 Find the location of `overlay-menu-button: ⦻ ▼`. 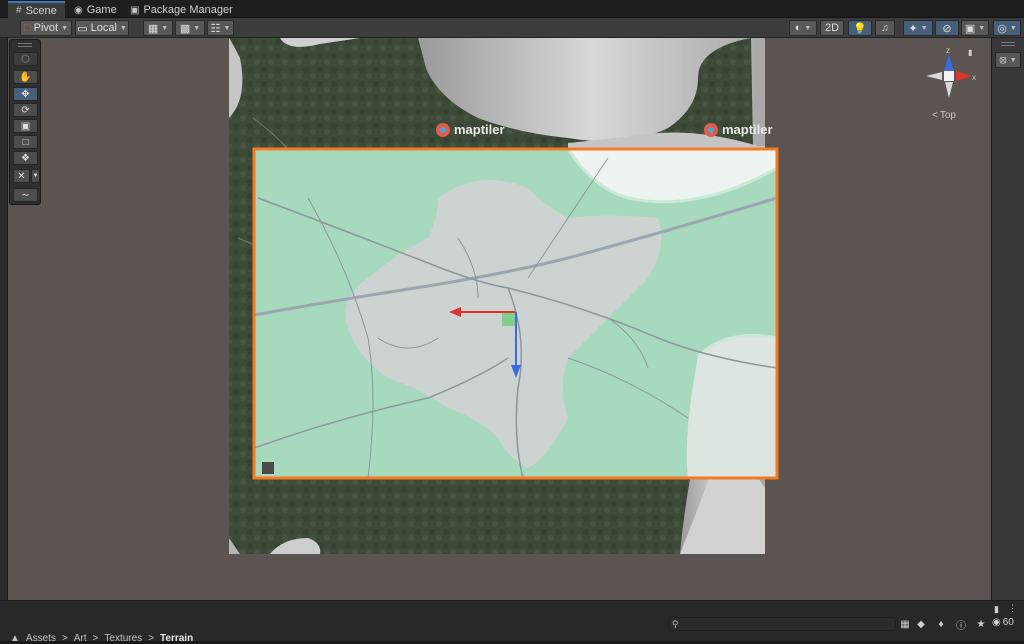

overlay-menu-button: ⦻ ▼ is located at coordinates (1008, 60).